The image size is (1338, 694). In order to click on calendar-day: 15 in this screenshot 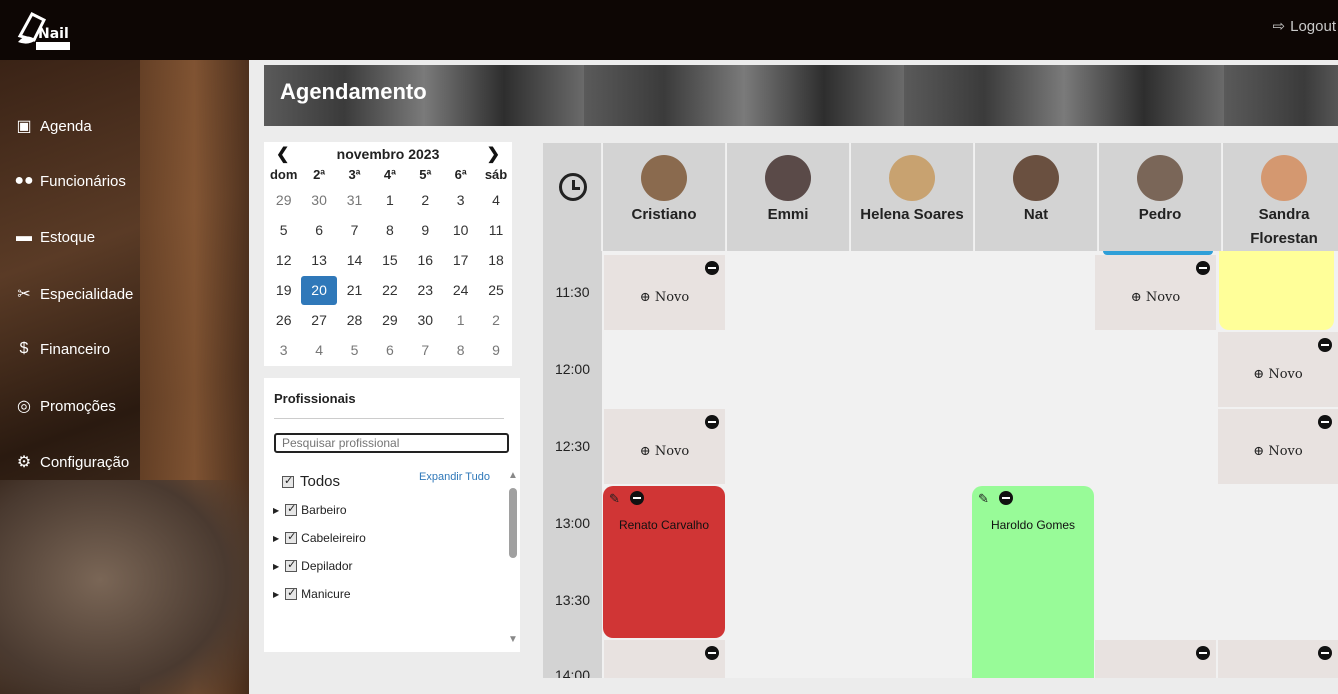, I will do `click(389, 260)`.